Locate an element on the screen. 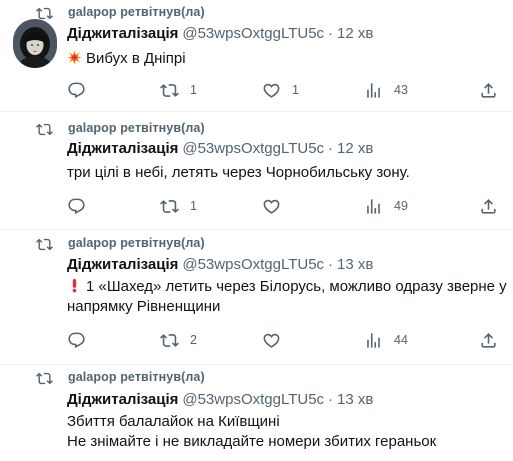 This screenshot has height=461, width=513. tweet-body: Вибух в Дніпрі is located at coordinates (287, 59).